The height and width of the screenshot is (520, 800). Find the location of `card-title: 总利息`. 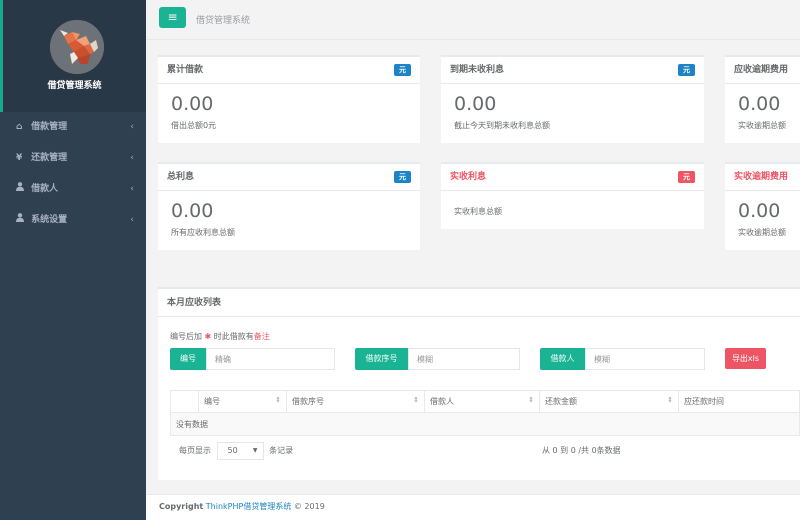

card-title: 总利息 is located at coordinates (181, 177).